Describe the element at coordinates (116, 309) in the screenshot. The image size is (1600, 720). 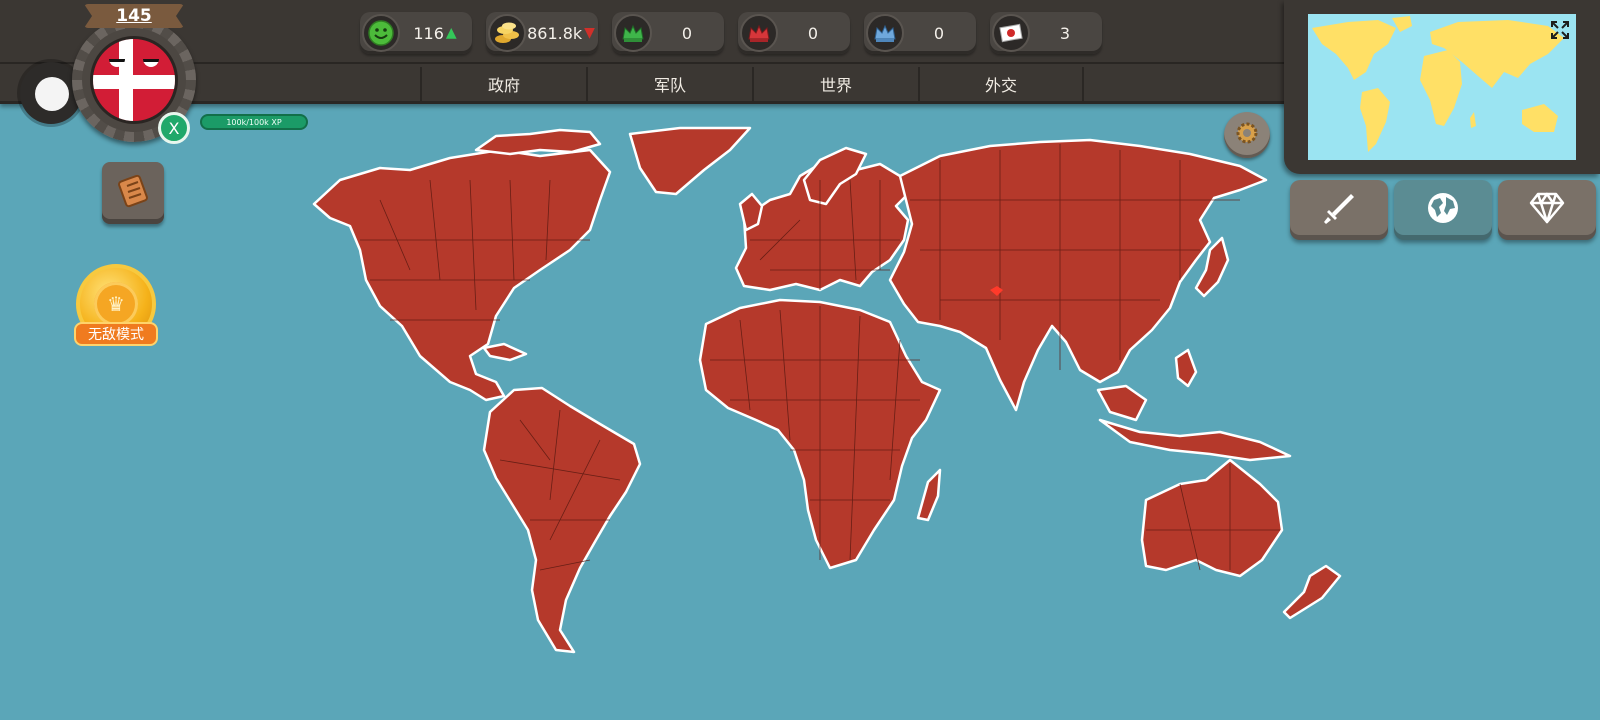
I see `invincible-mode-button: ♛ 无敌模式` at that location.